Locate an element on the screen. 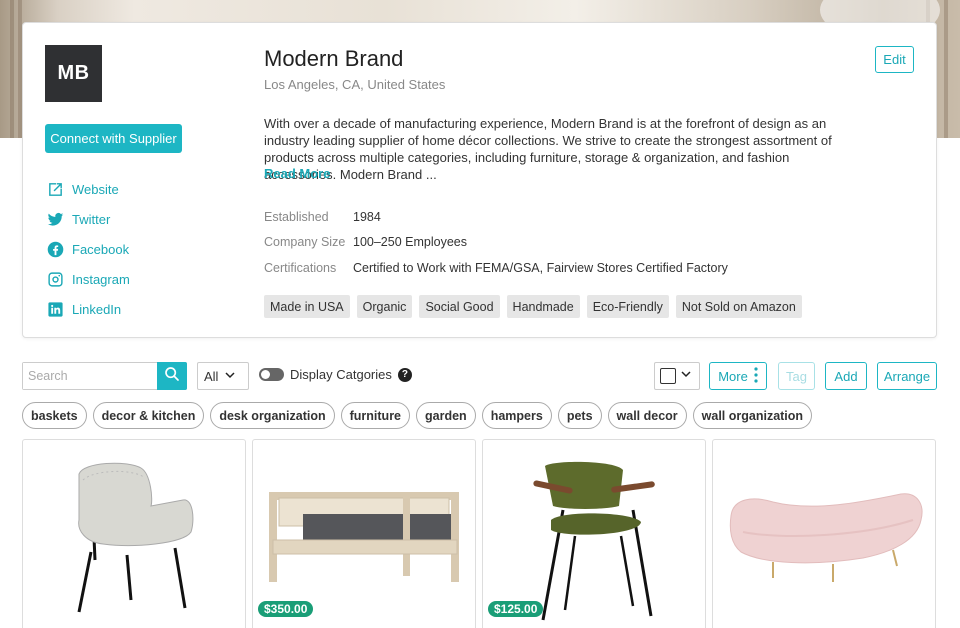 This screenshot has height=628, width=960. product-image-green-dining-chair is located at coordinates (594, 541).